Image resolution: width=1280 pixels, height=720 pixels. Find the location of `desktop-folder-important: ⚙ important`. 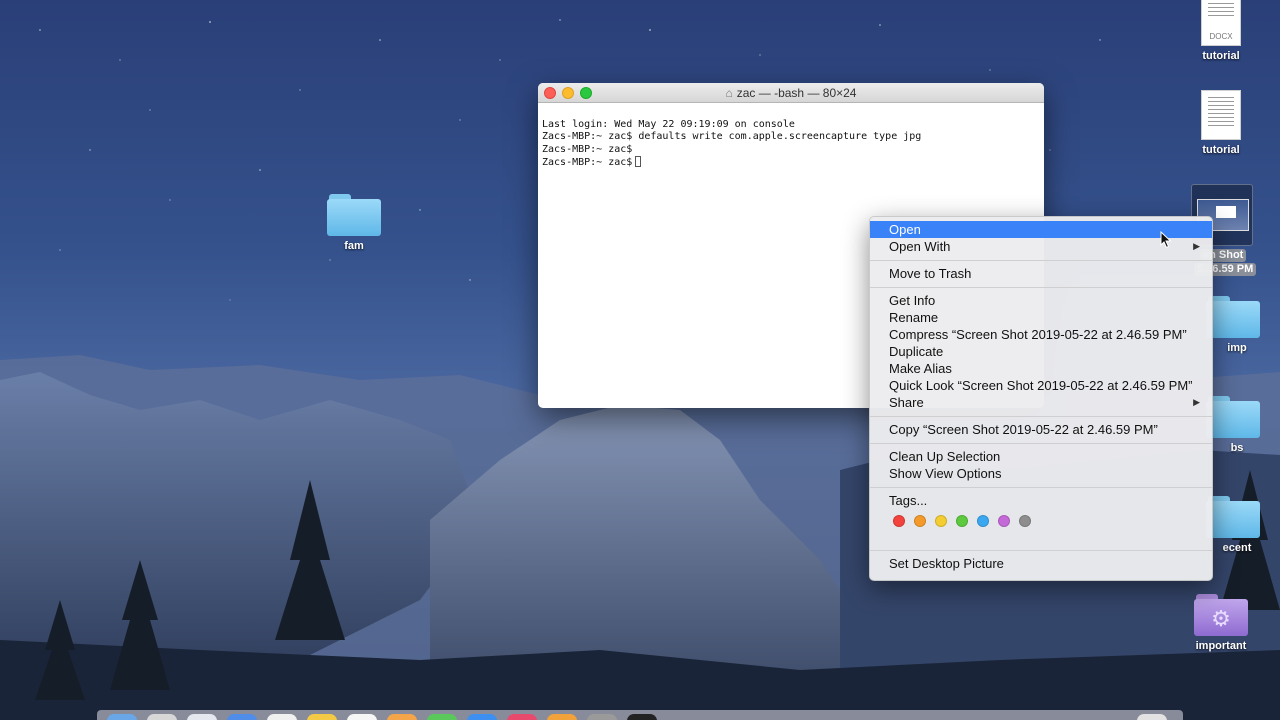

desktop-folder-important: ⚙ important is located at coordinates (1221, 623).